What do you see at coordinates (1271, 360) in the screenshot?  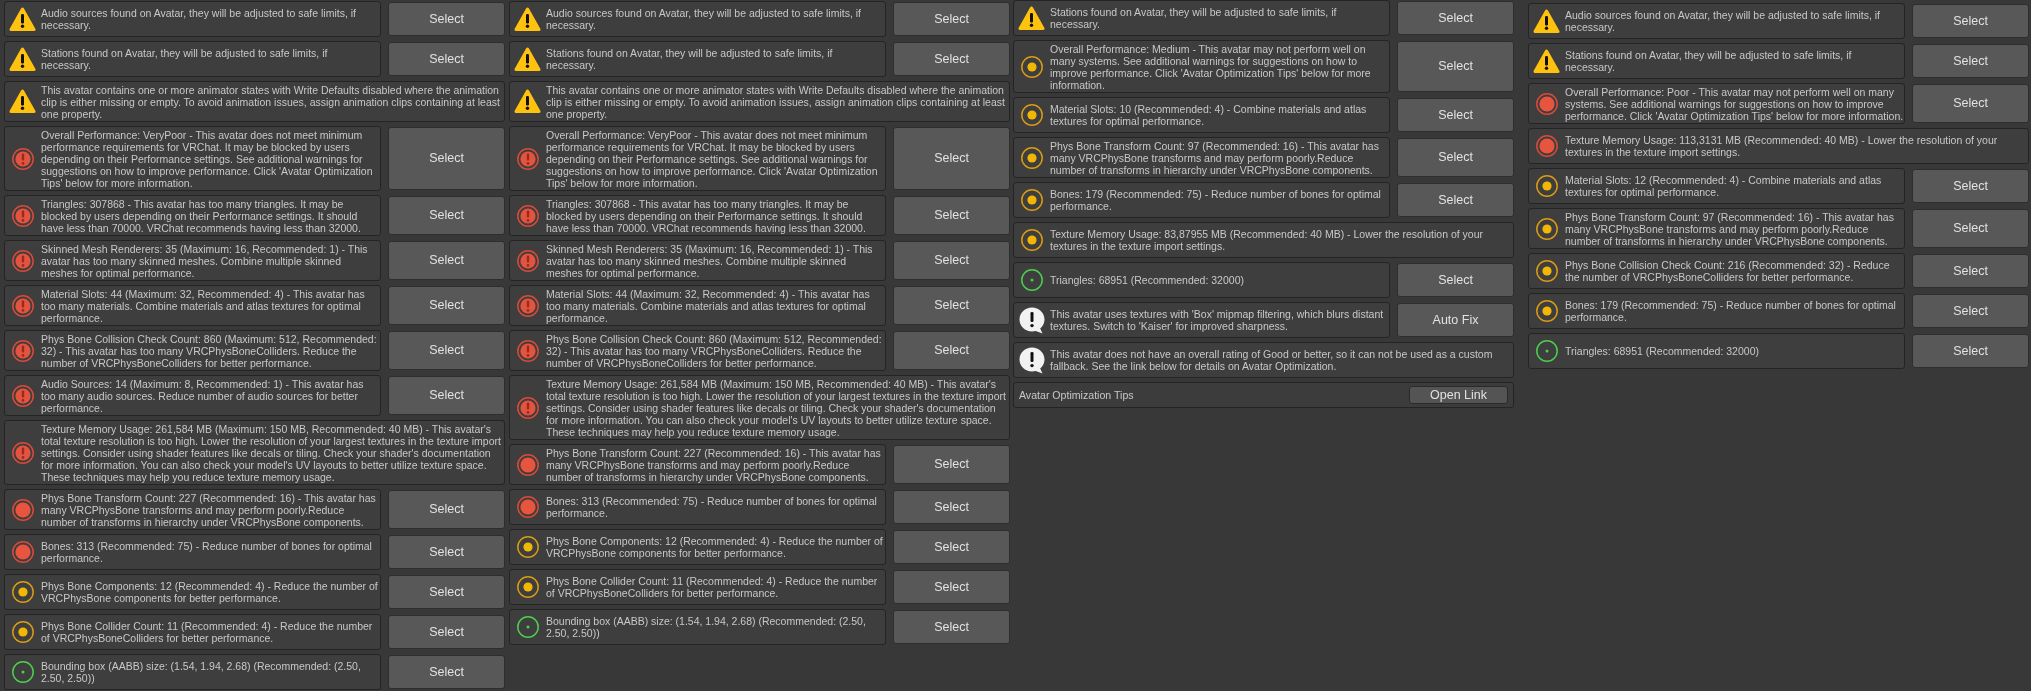 I see `message-text: This avatar does not have an overall rating of Good or better, so it can not be used as a custom fallback. See the link below for details on Avatar Optimization.` at bounding box center [1271, 360].